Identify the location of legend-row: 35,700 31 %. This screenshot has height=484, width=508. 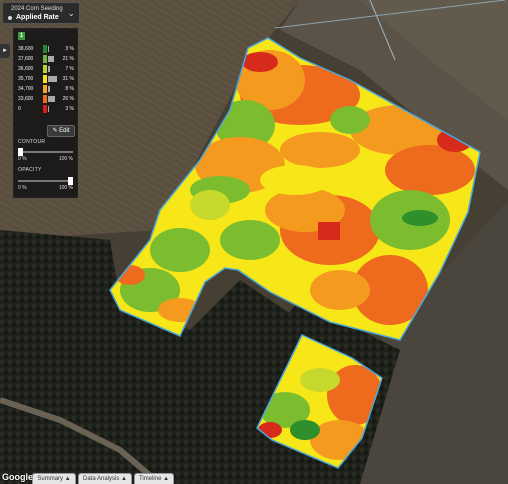
(46, 79).